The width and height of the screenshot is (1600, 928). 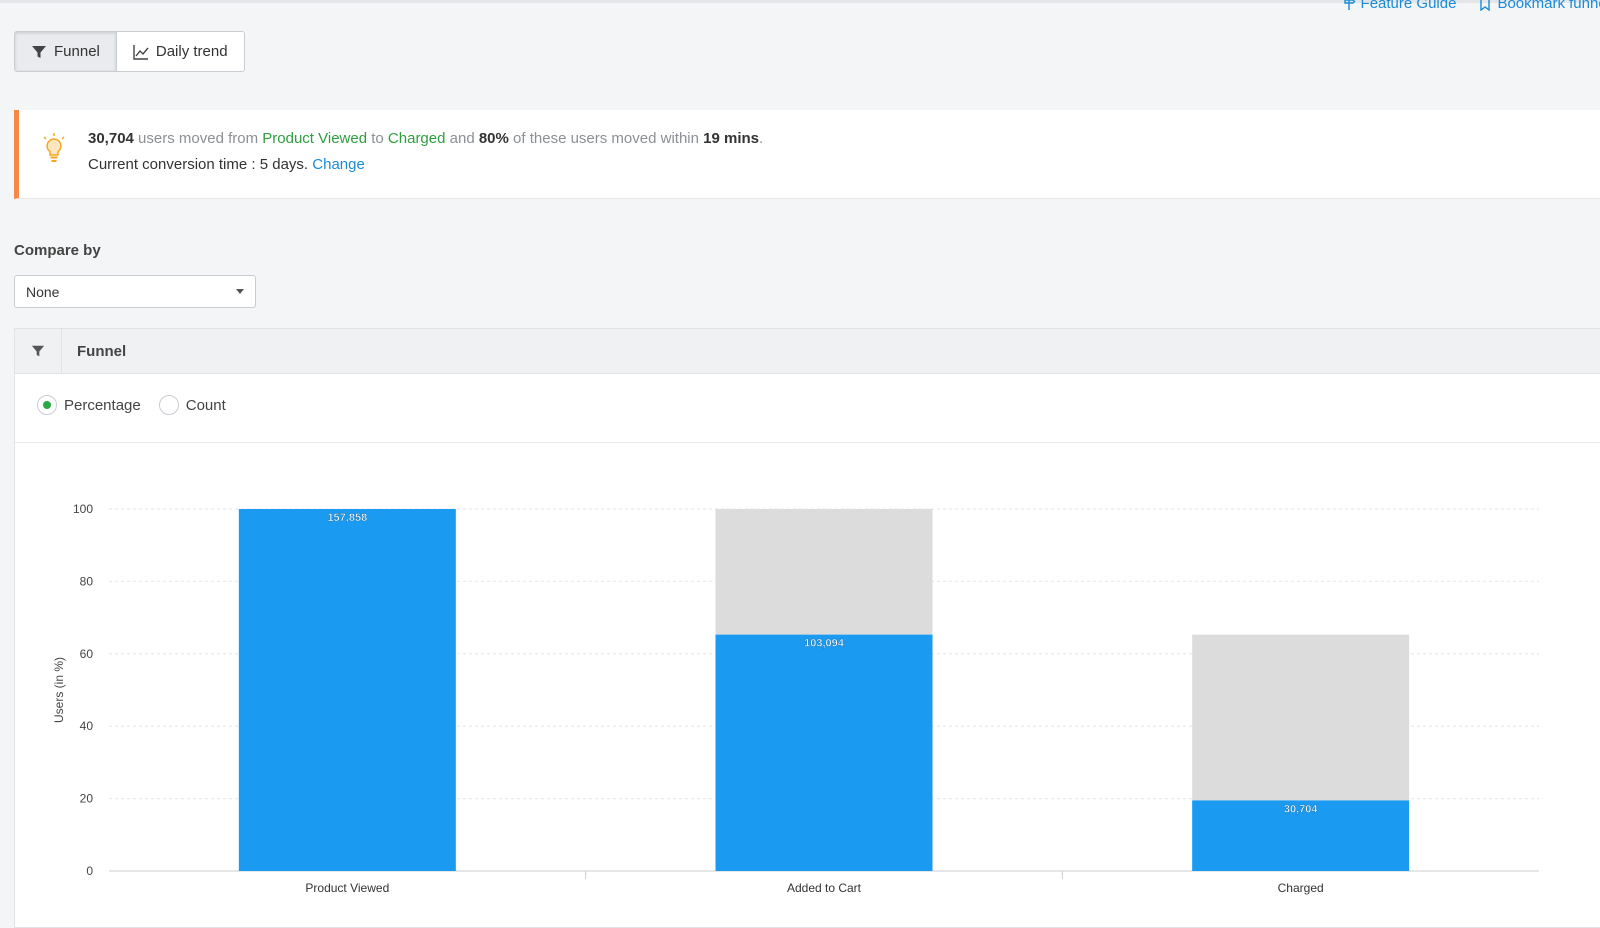 What do you see at coordinates (315, 138) in the screenshot?
I see `from-event: Product Viewed` at bounding box center [315, 138].